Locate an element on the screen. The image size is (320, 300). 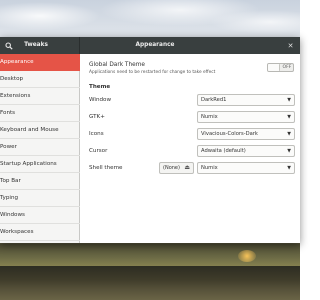
cursor-theme-select: Adwaita (default) ▼ is located at coordinates (246, 151).